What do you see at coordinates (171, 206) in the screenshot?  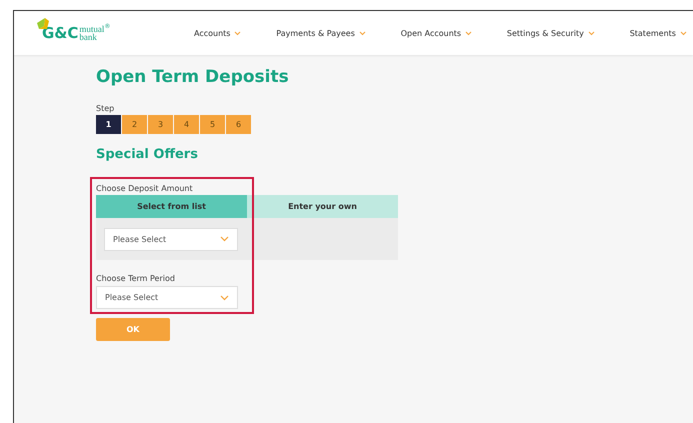 I see `tab: Select from list` at bounding box center [171, 206].